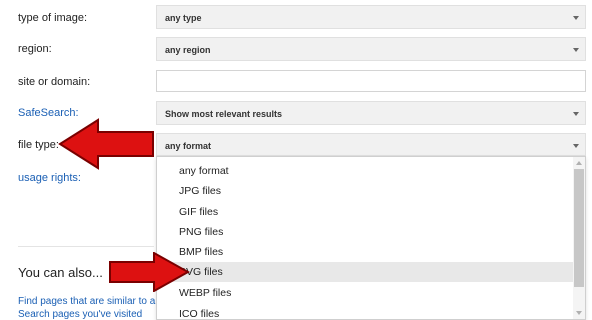 The image size is (592, 320). What do you see at coordinates (365, 191) in the screenshot?
I see `option-jpg-files: JPG files` at bounding box center [365, 191].